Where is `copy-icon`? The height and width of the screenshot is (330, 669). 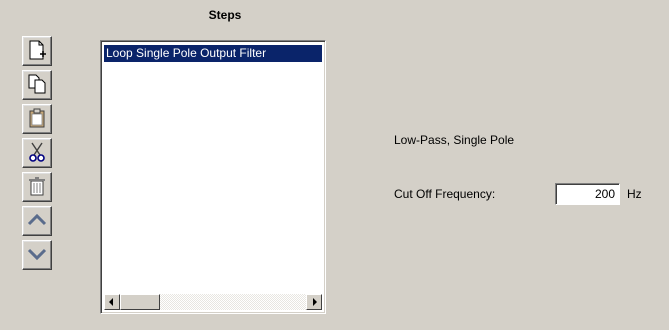
copy-icon is located at coordinates (37, 85).